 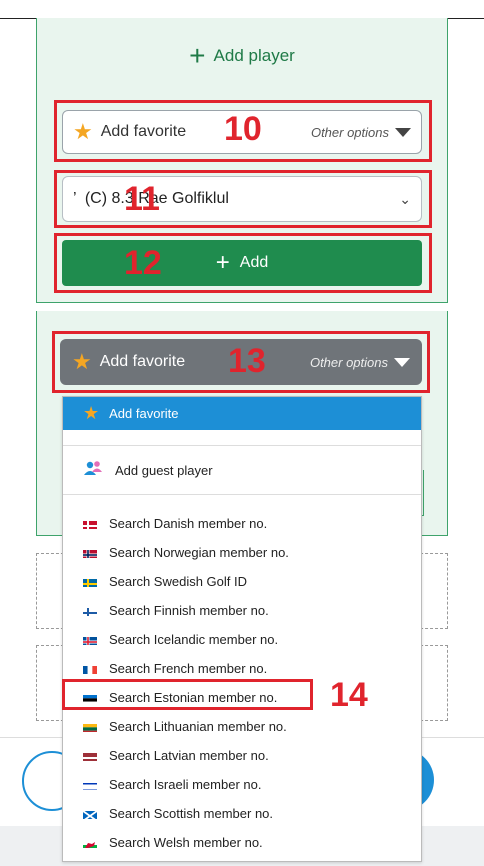 What do you see at coordinates (191, 813) in the screenshot?
I see `dropdown-item-label: Search Scottish member no.` at bounding box center [191, 813].